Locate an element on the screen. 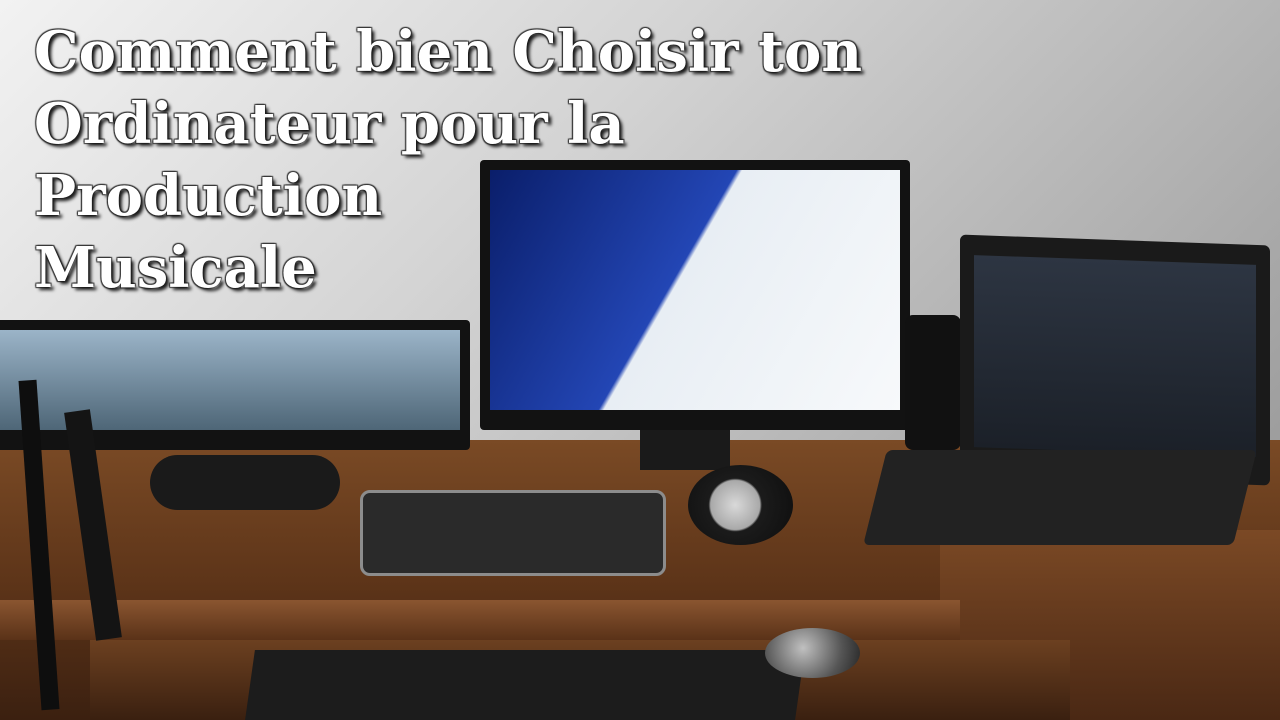 Image resolution: width=1280 pixels, height=720 pixels. speaker is located at coordinates (933, 382).